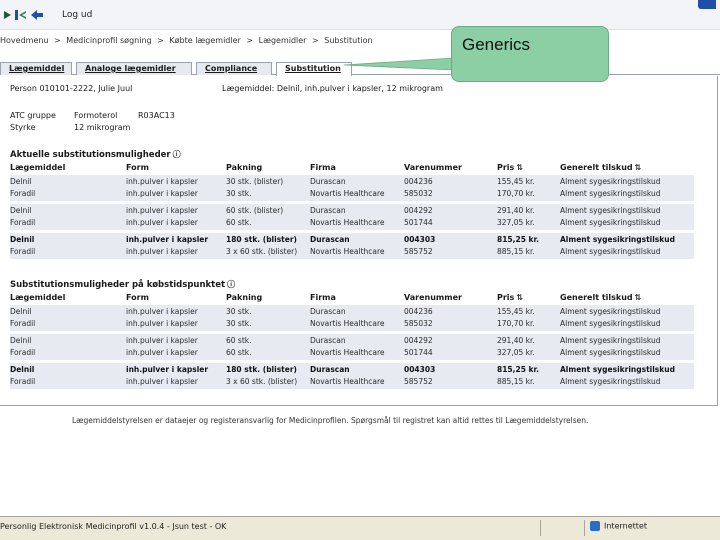  I want to click on table-cell: Delnil, so click(21, 210).